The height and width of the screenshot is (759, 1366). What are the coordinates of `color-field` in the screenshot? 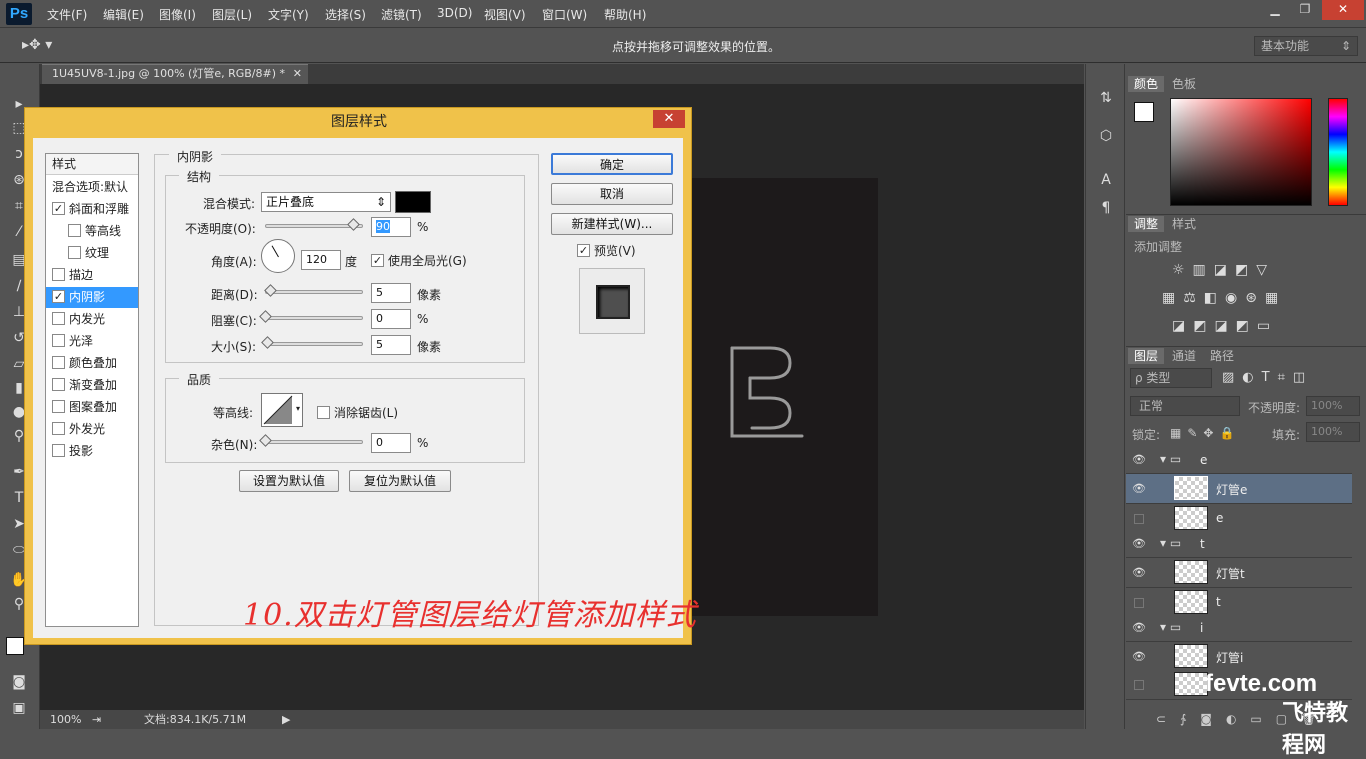 It's located at (1241, 152).